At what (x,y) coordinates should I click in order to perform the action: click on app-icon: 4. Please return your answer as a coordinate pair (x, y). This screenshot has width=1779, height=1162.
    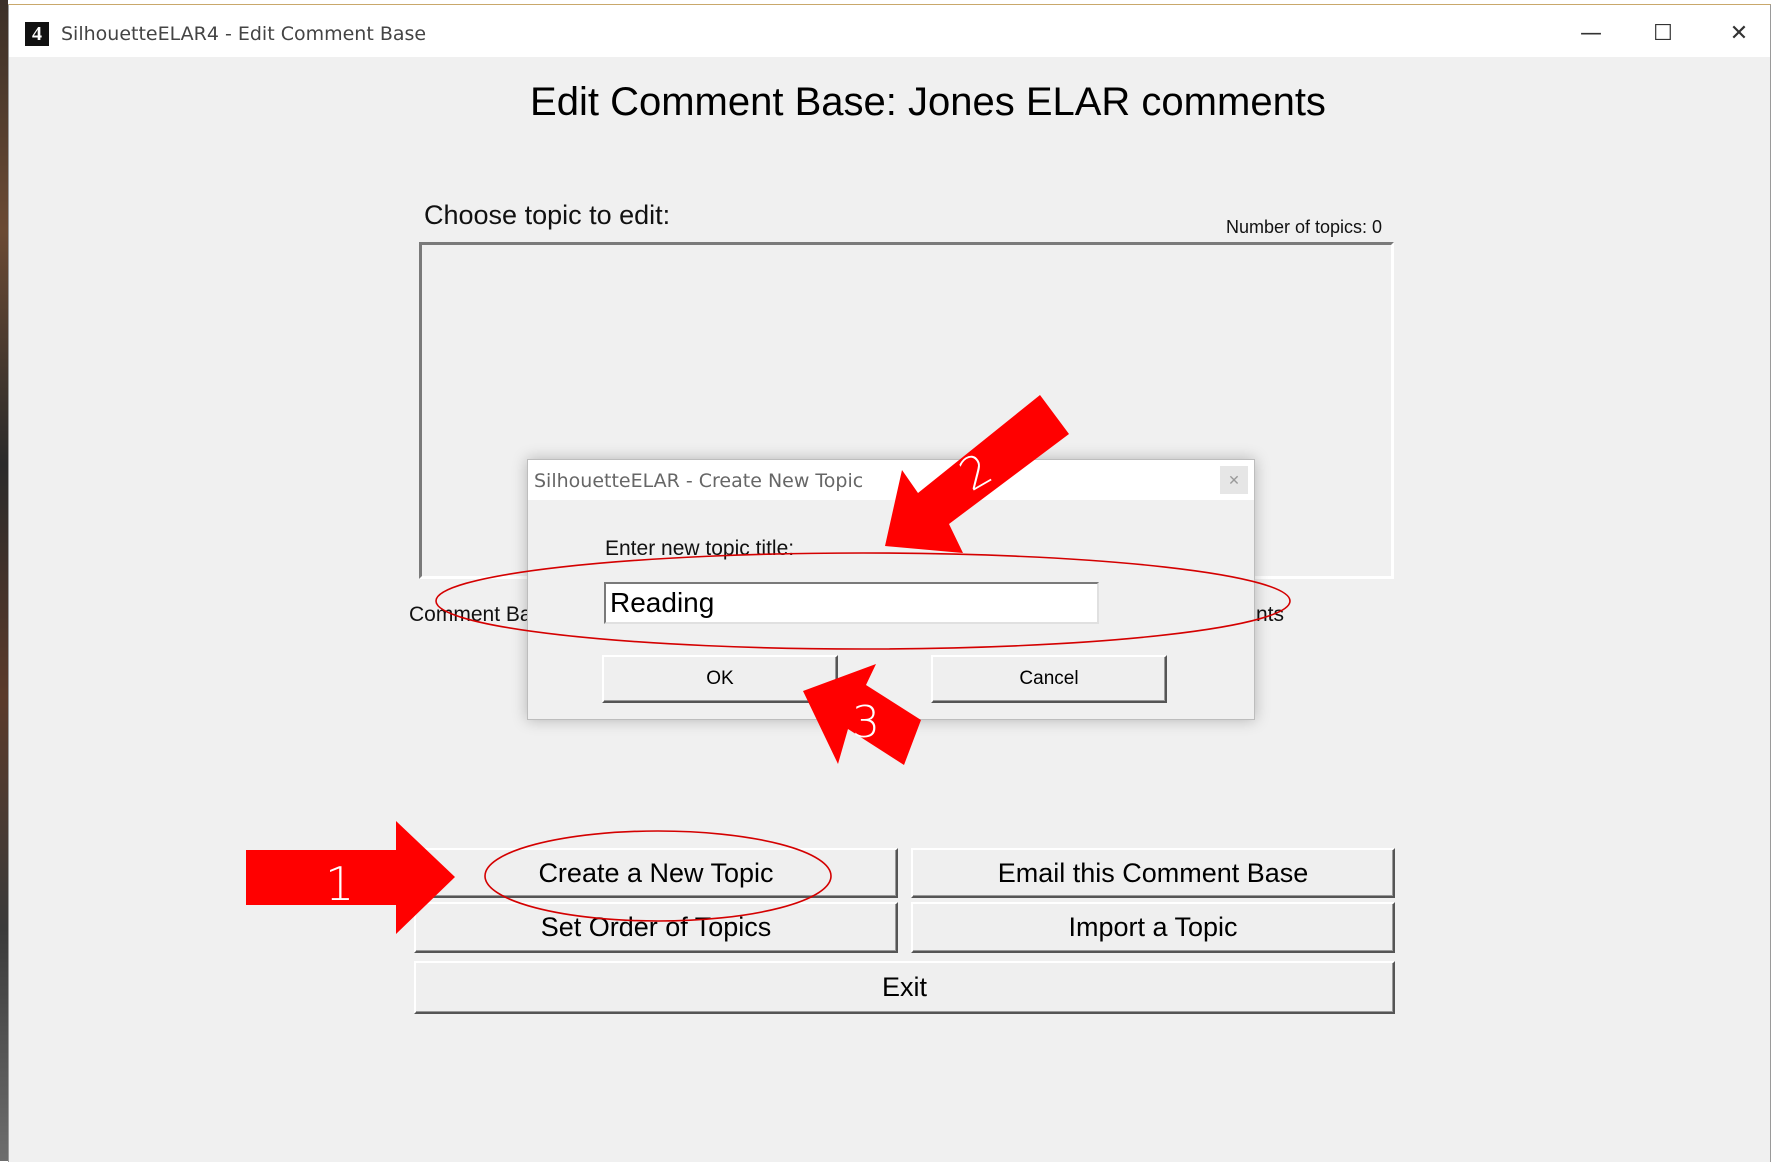
    Looking at the image, I should click on (37, 34).